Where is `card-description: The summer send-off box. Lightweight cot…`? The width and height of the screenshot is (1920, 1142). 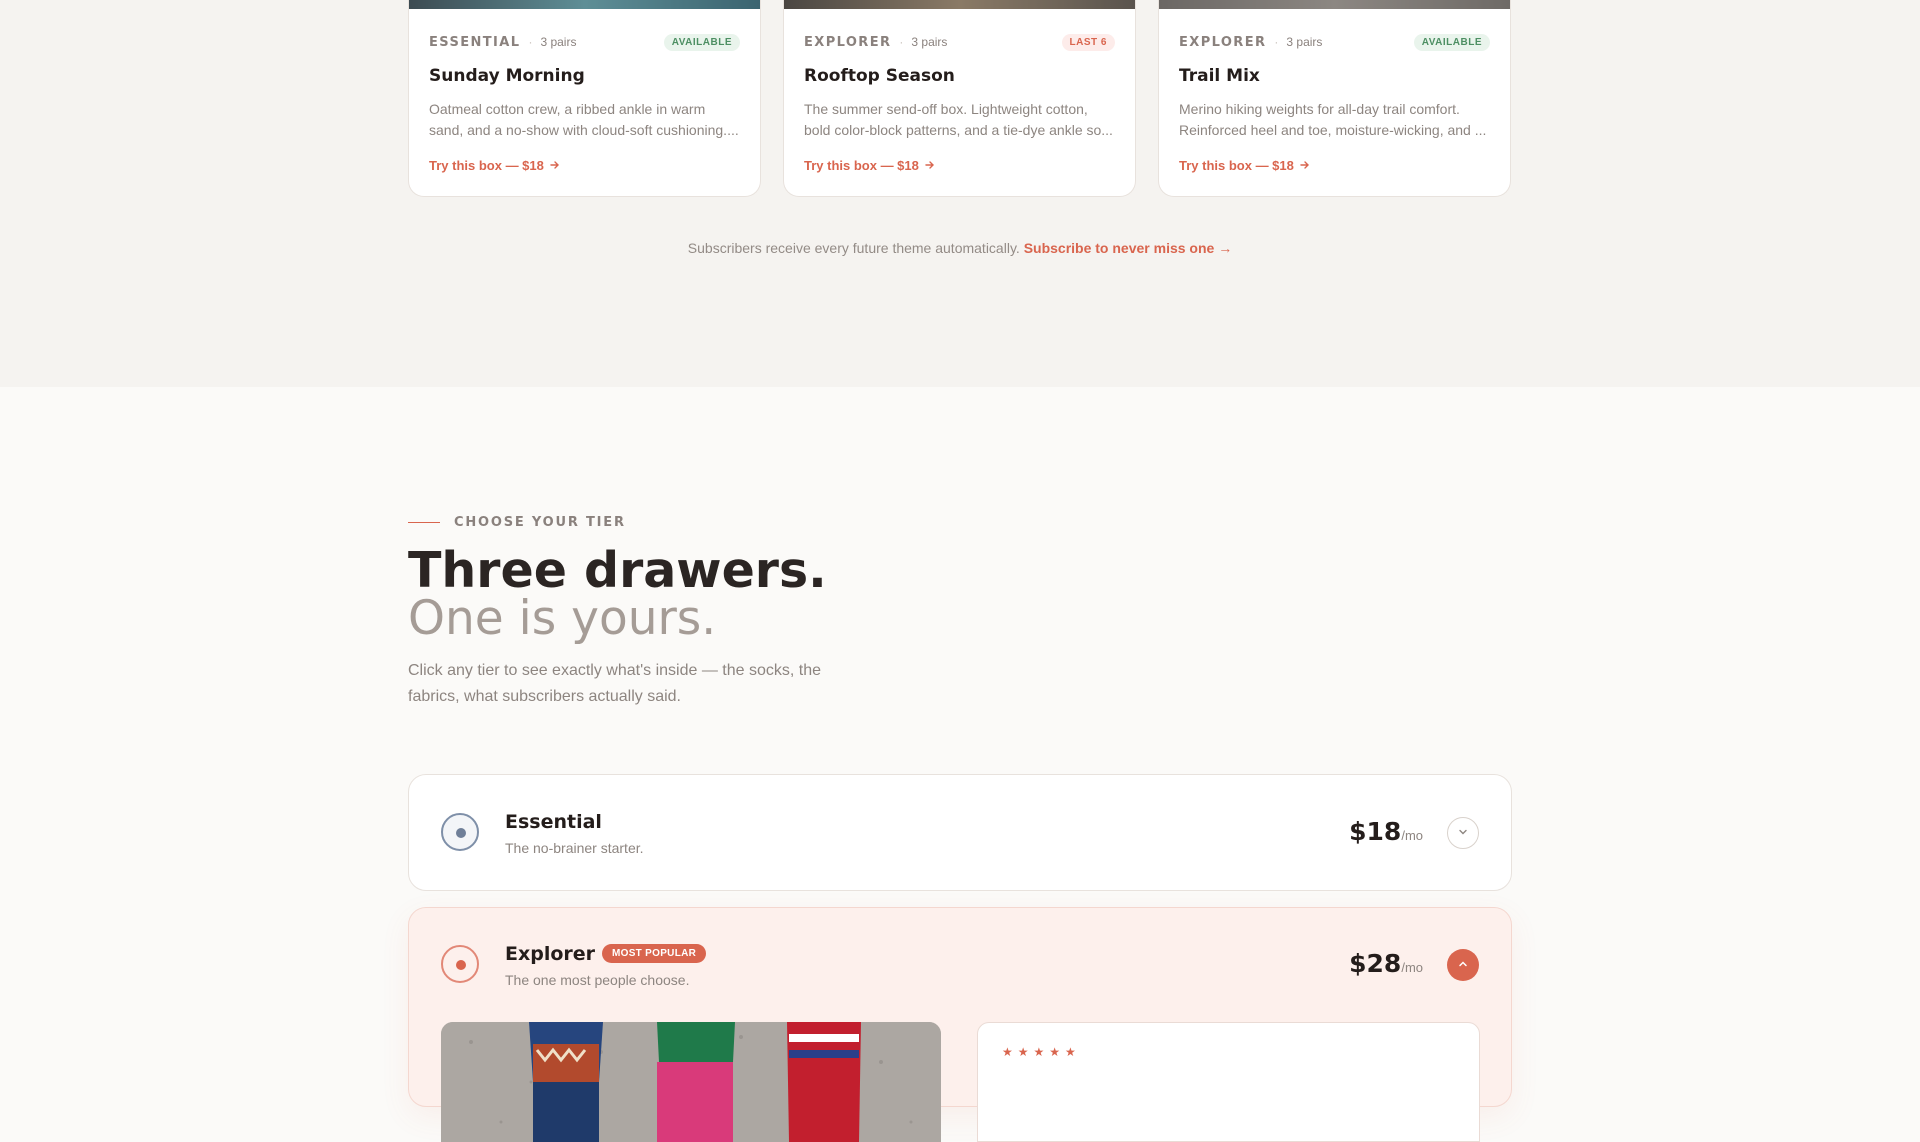 card-description: The summer send-off box. Lightweight cot… is located at coordinates (958, 119).